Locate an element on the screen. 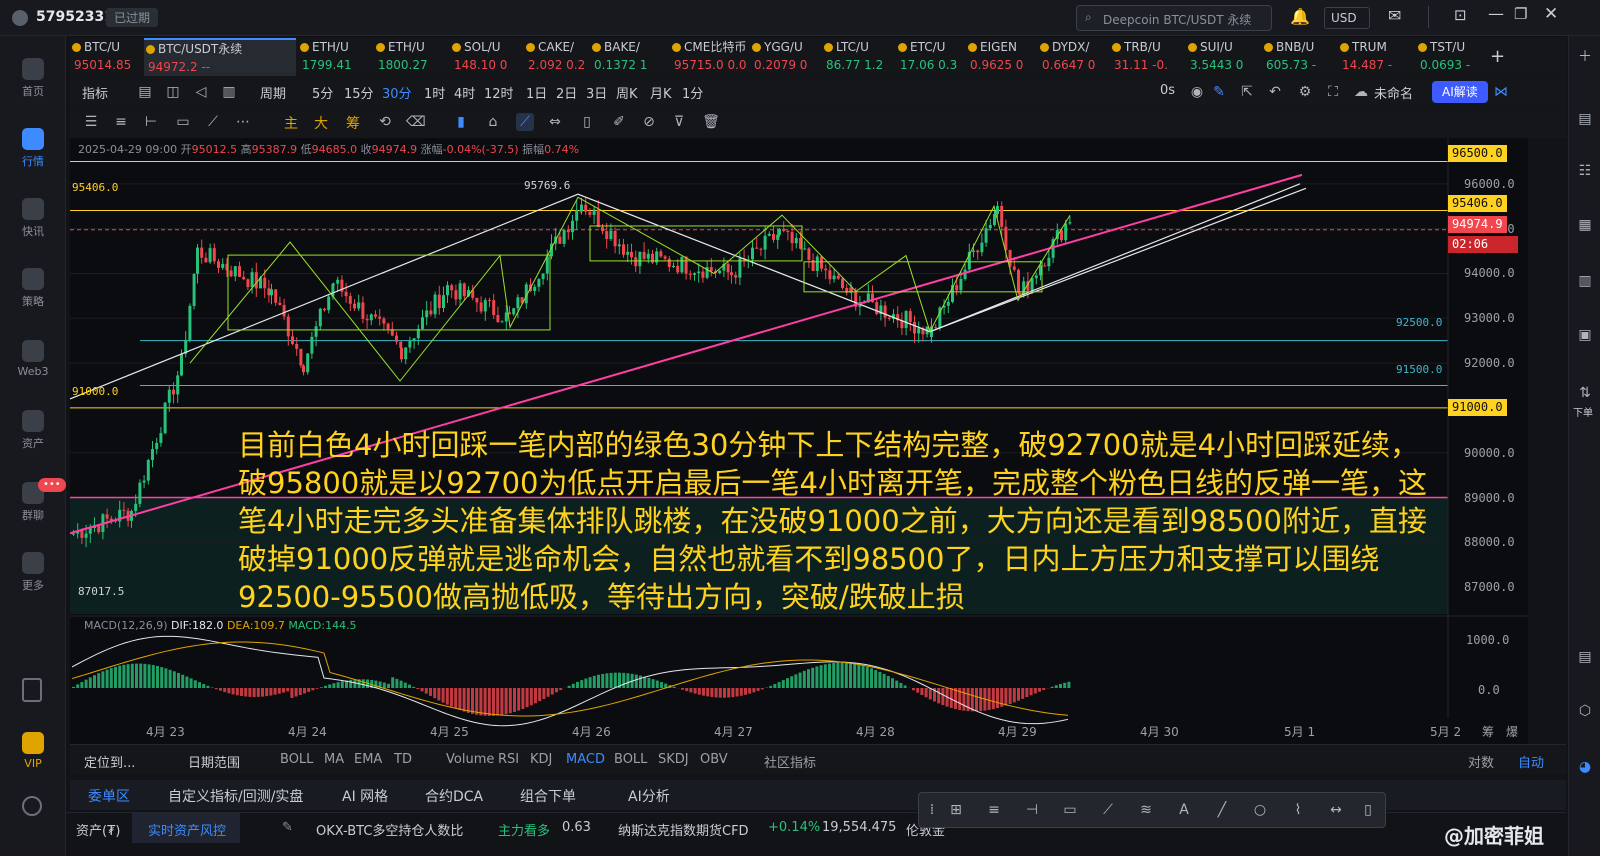 The height and width of the screenshot is (856, 1600). doc-icon: ▤ is located at coordinates (1585, 119).